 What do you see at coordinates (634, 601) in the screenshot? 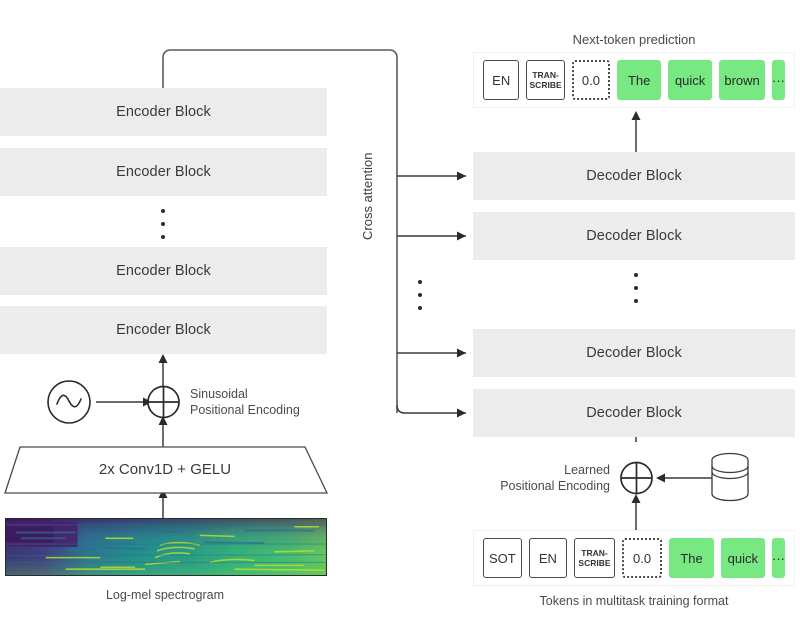
I see `input-tokens-caption: Tokens in multitask training format` at bounding box center [634, 601].